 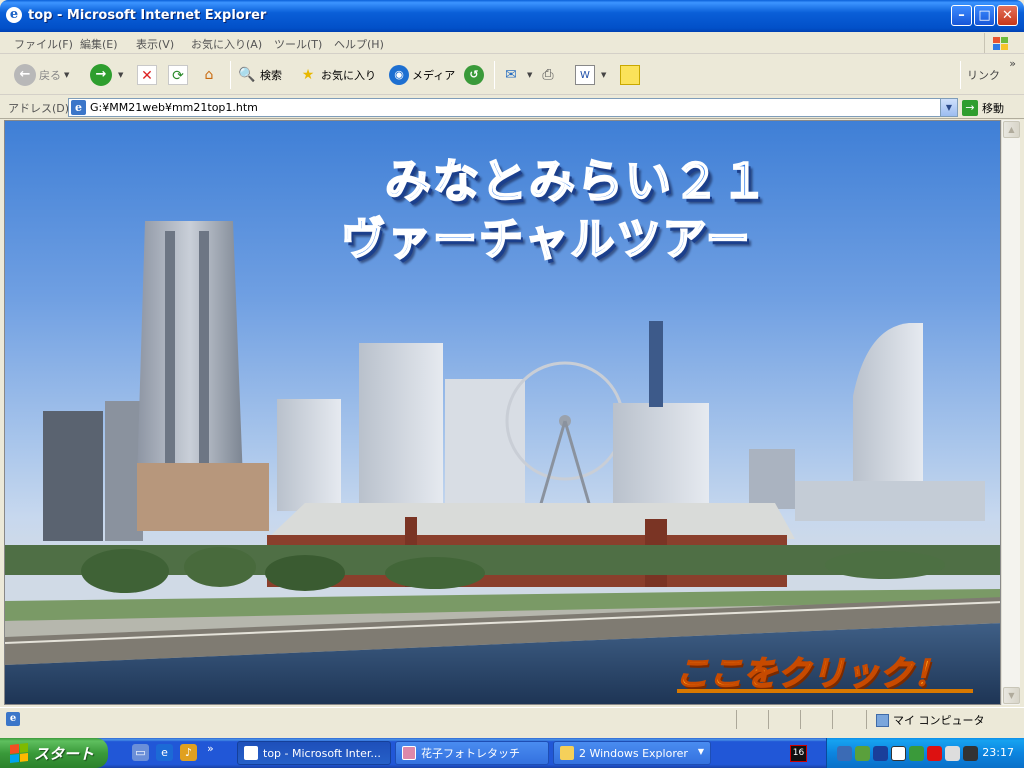 What do you see at coordinates (64, 753) in the screenshot?
I see `start-label: スタート` at bounding box center [64, 753].